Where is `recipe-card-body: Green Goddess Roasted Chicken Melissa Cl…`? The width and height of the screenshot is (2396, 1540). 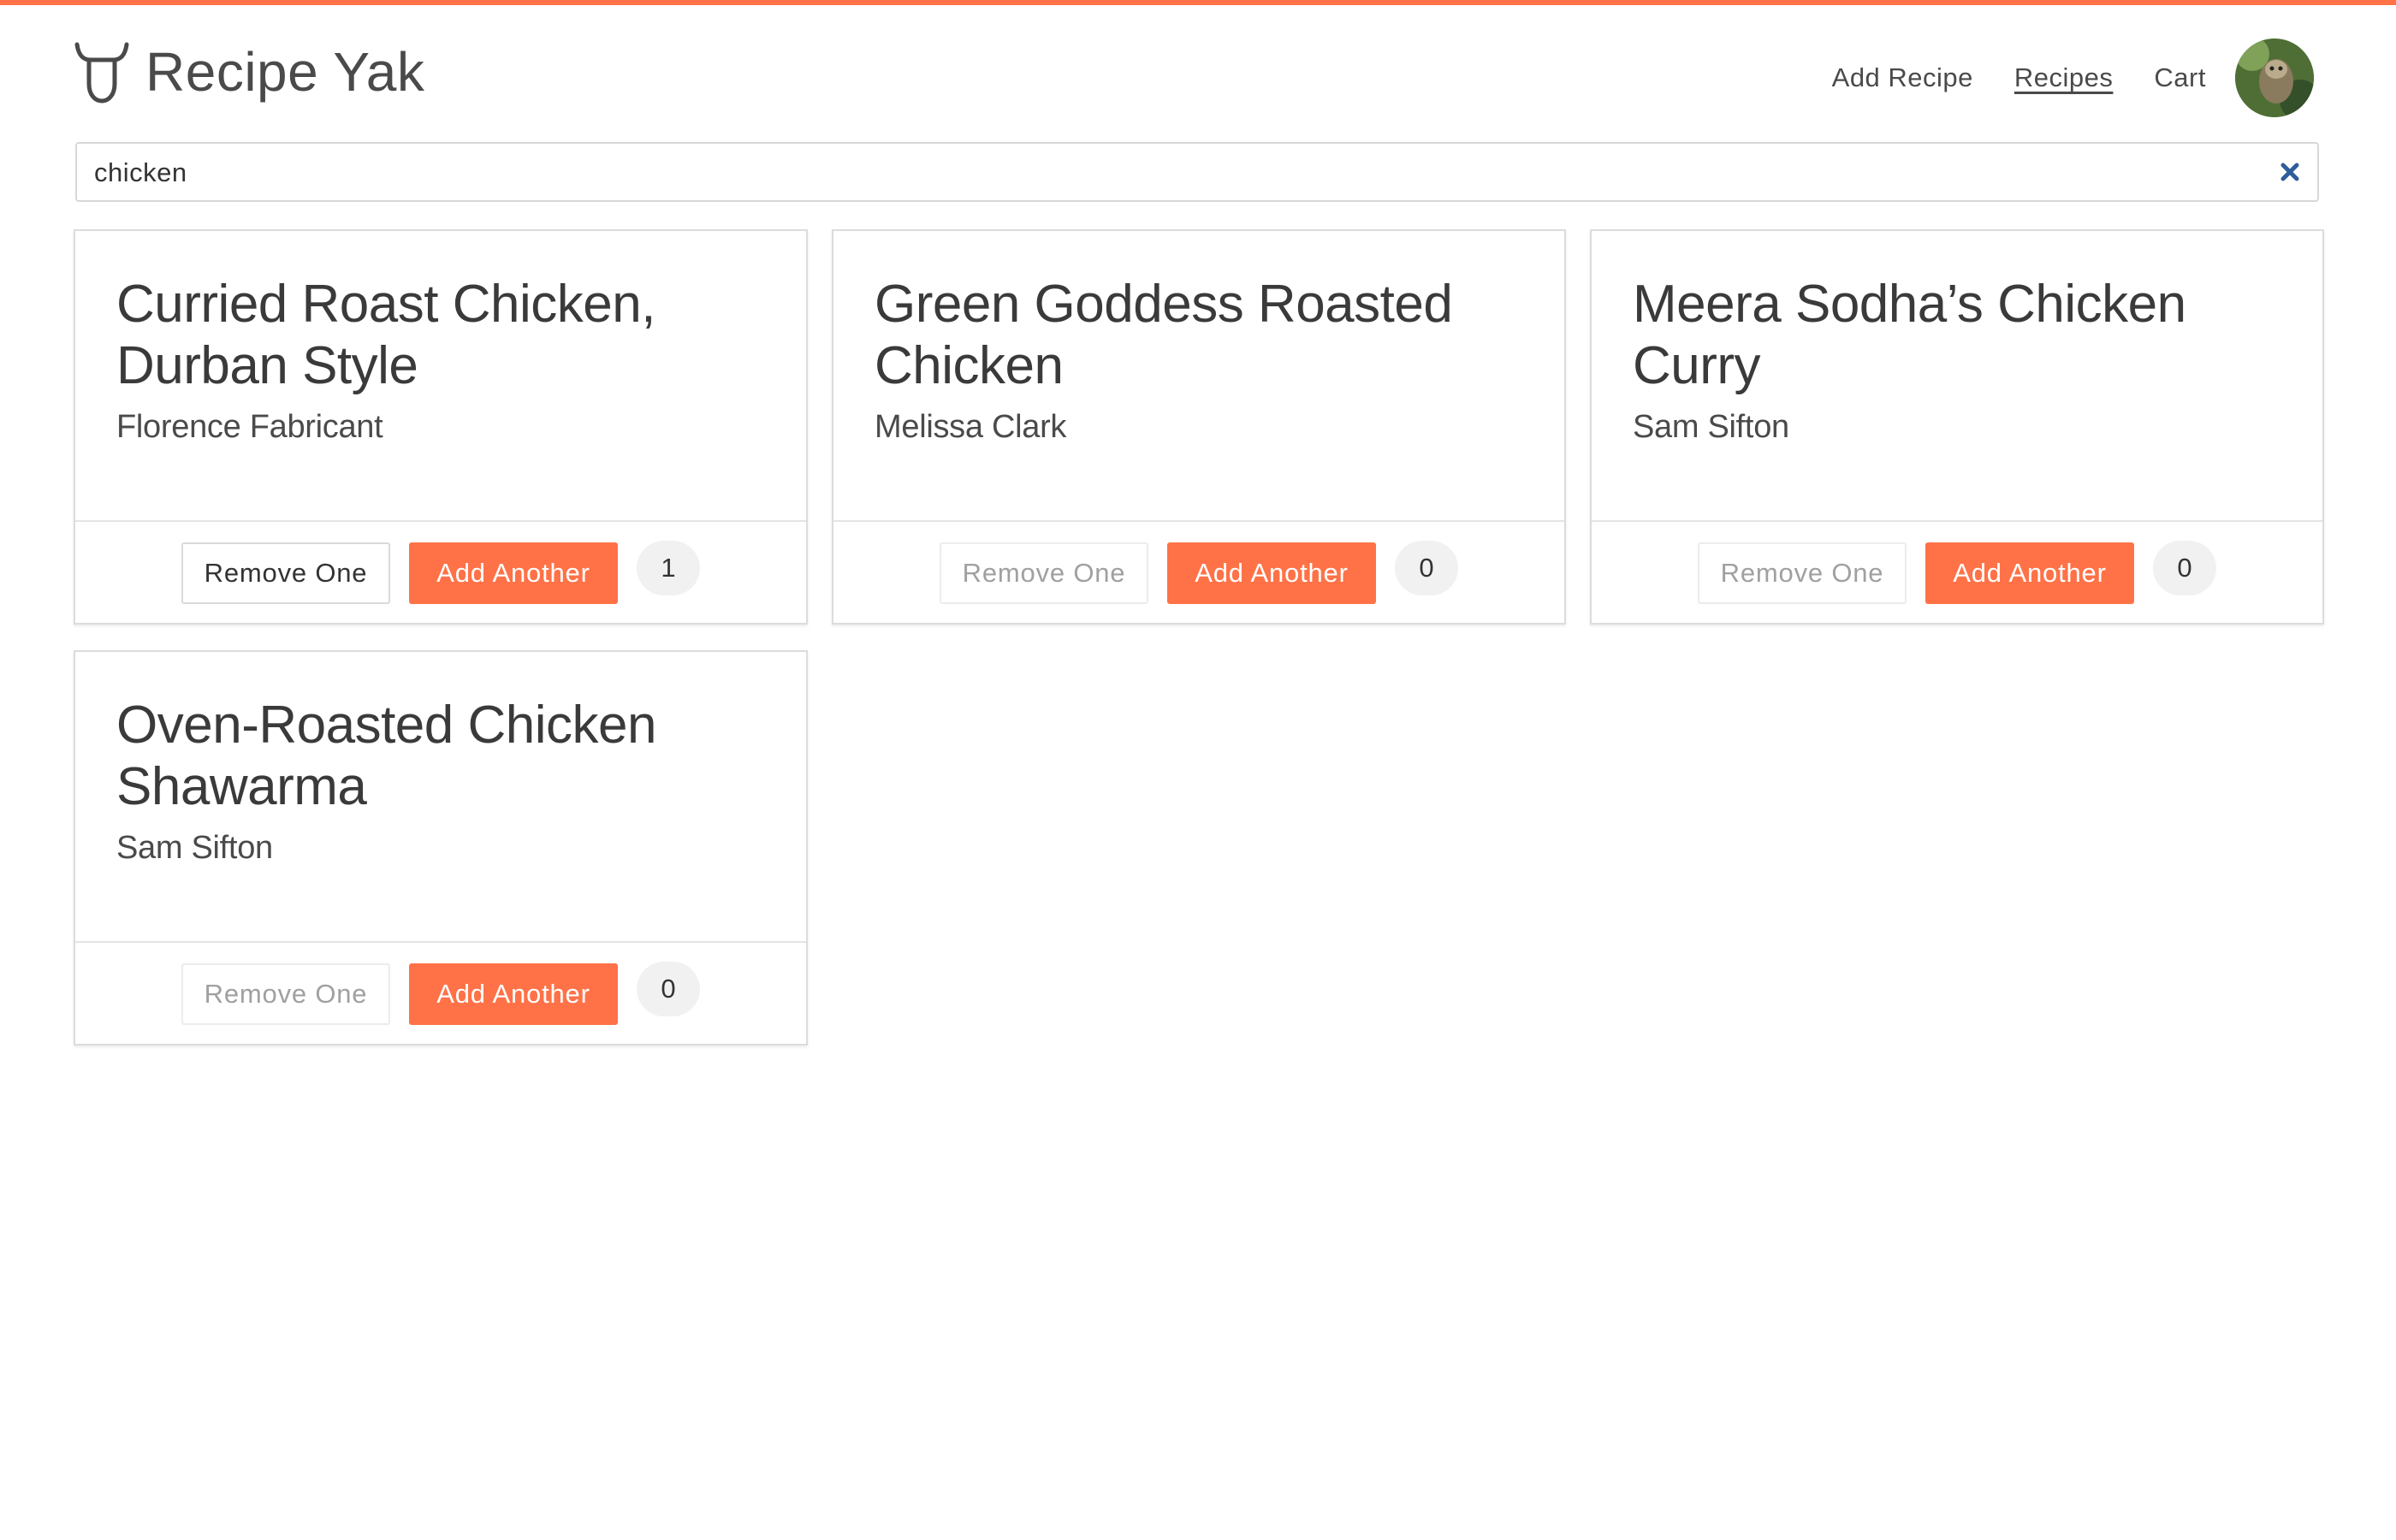
recipe-card-body: Green Goddess Roasted Chicken Melissa Cl… is located at coordinates (1198, 375).